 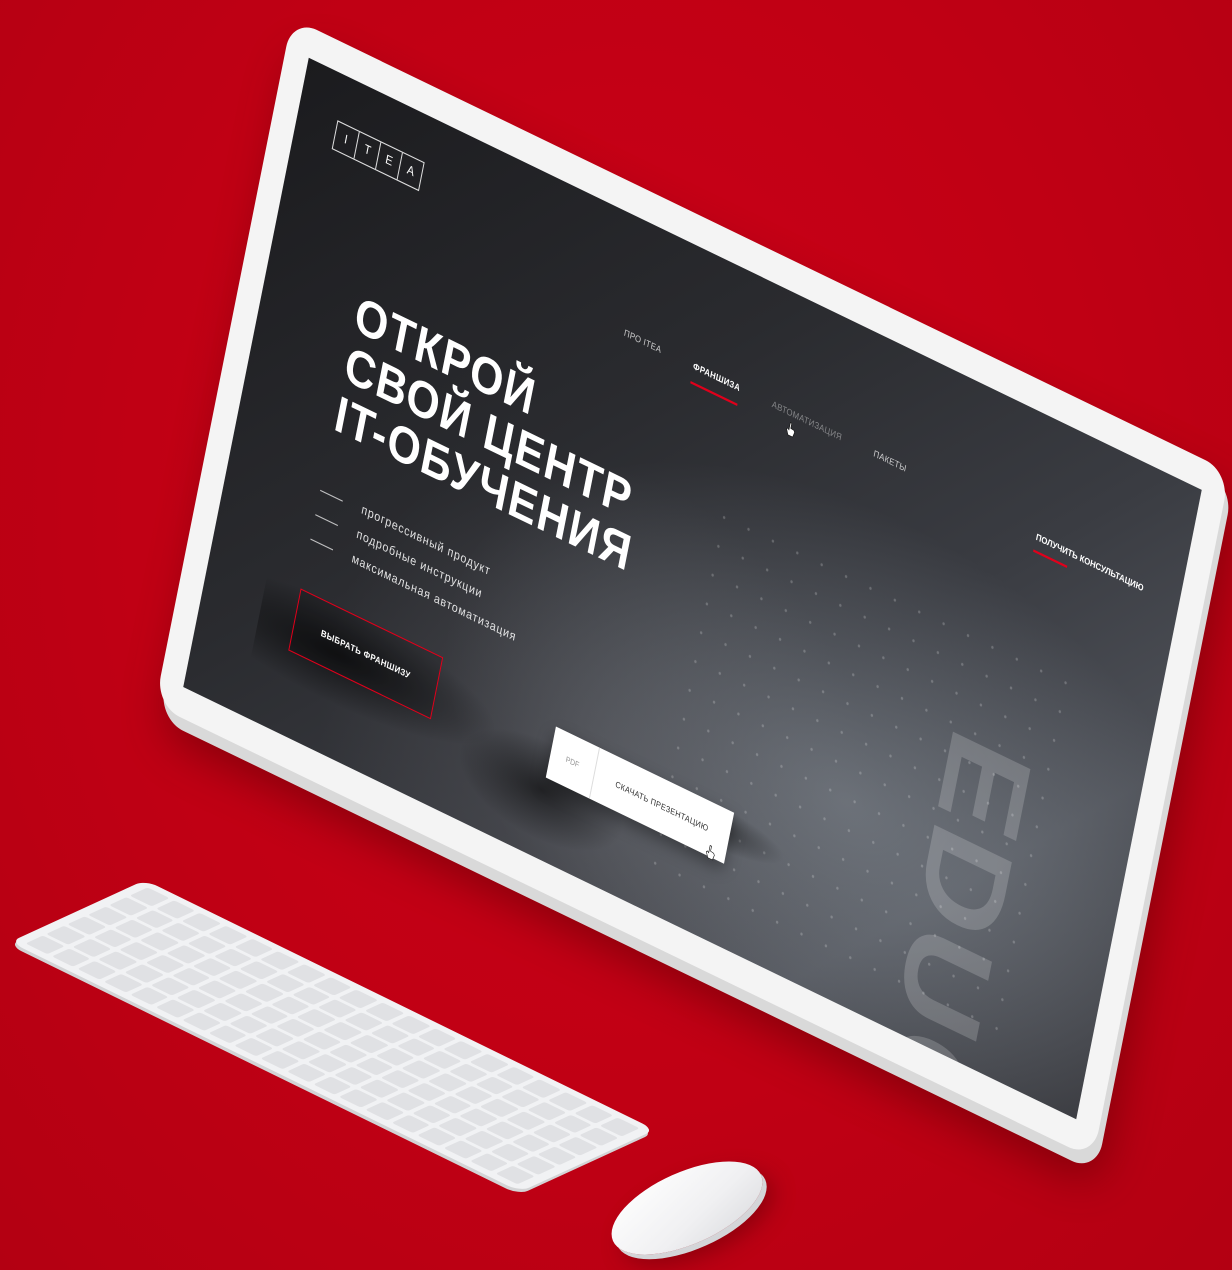 I want to click on mouse, so click(x=687, y=1206).